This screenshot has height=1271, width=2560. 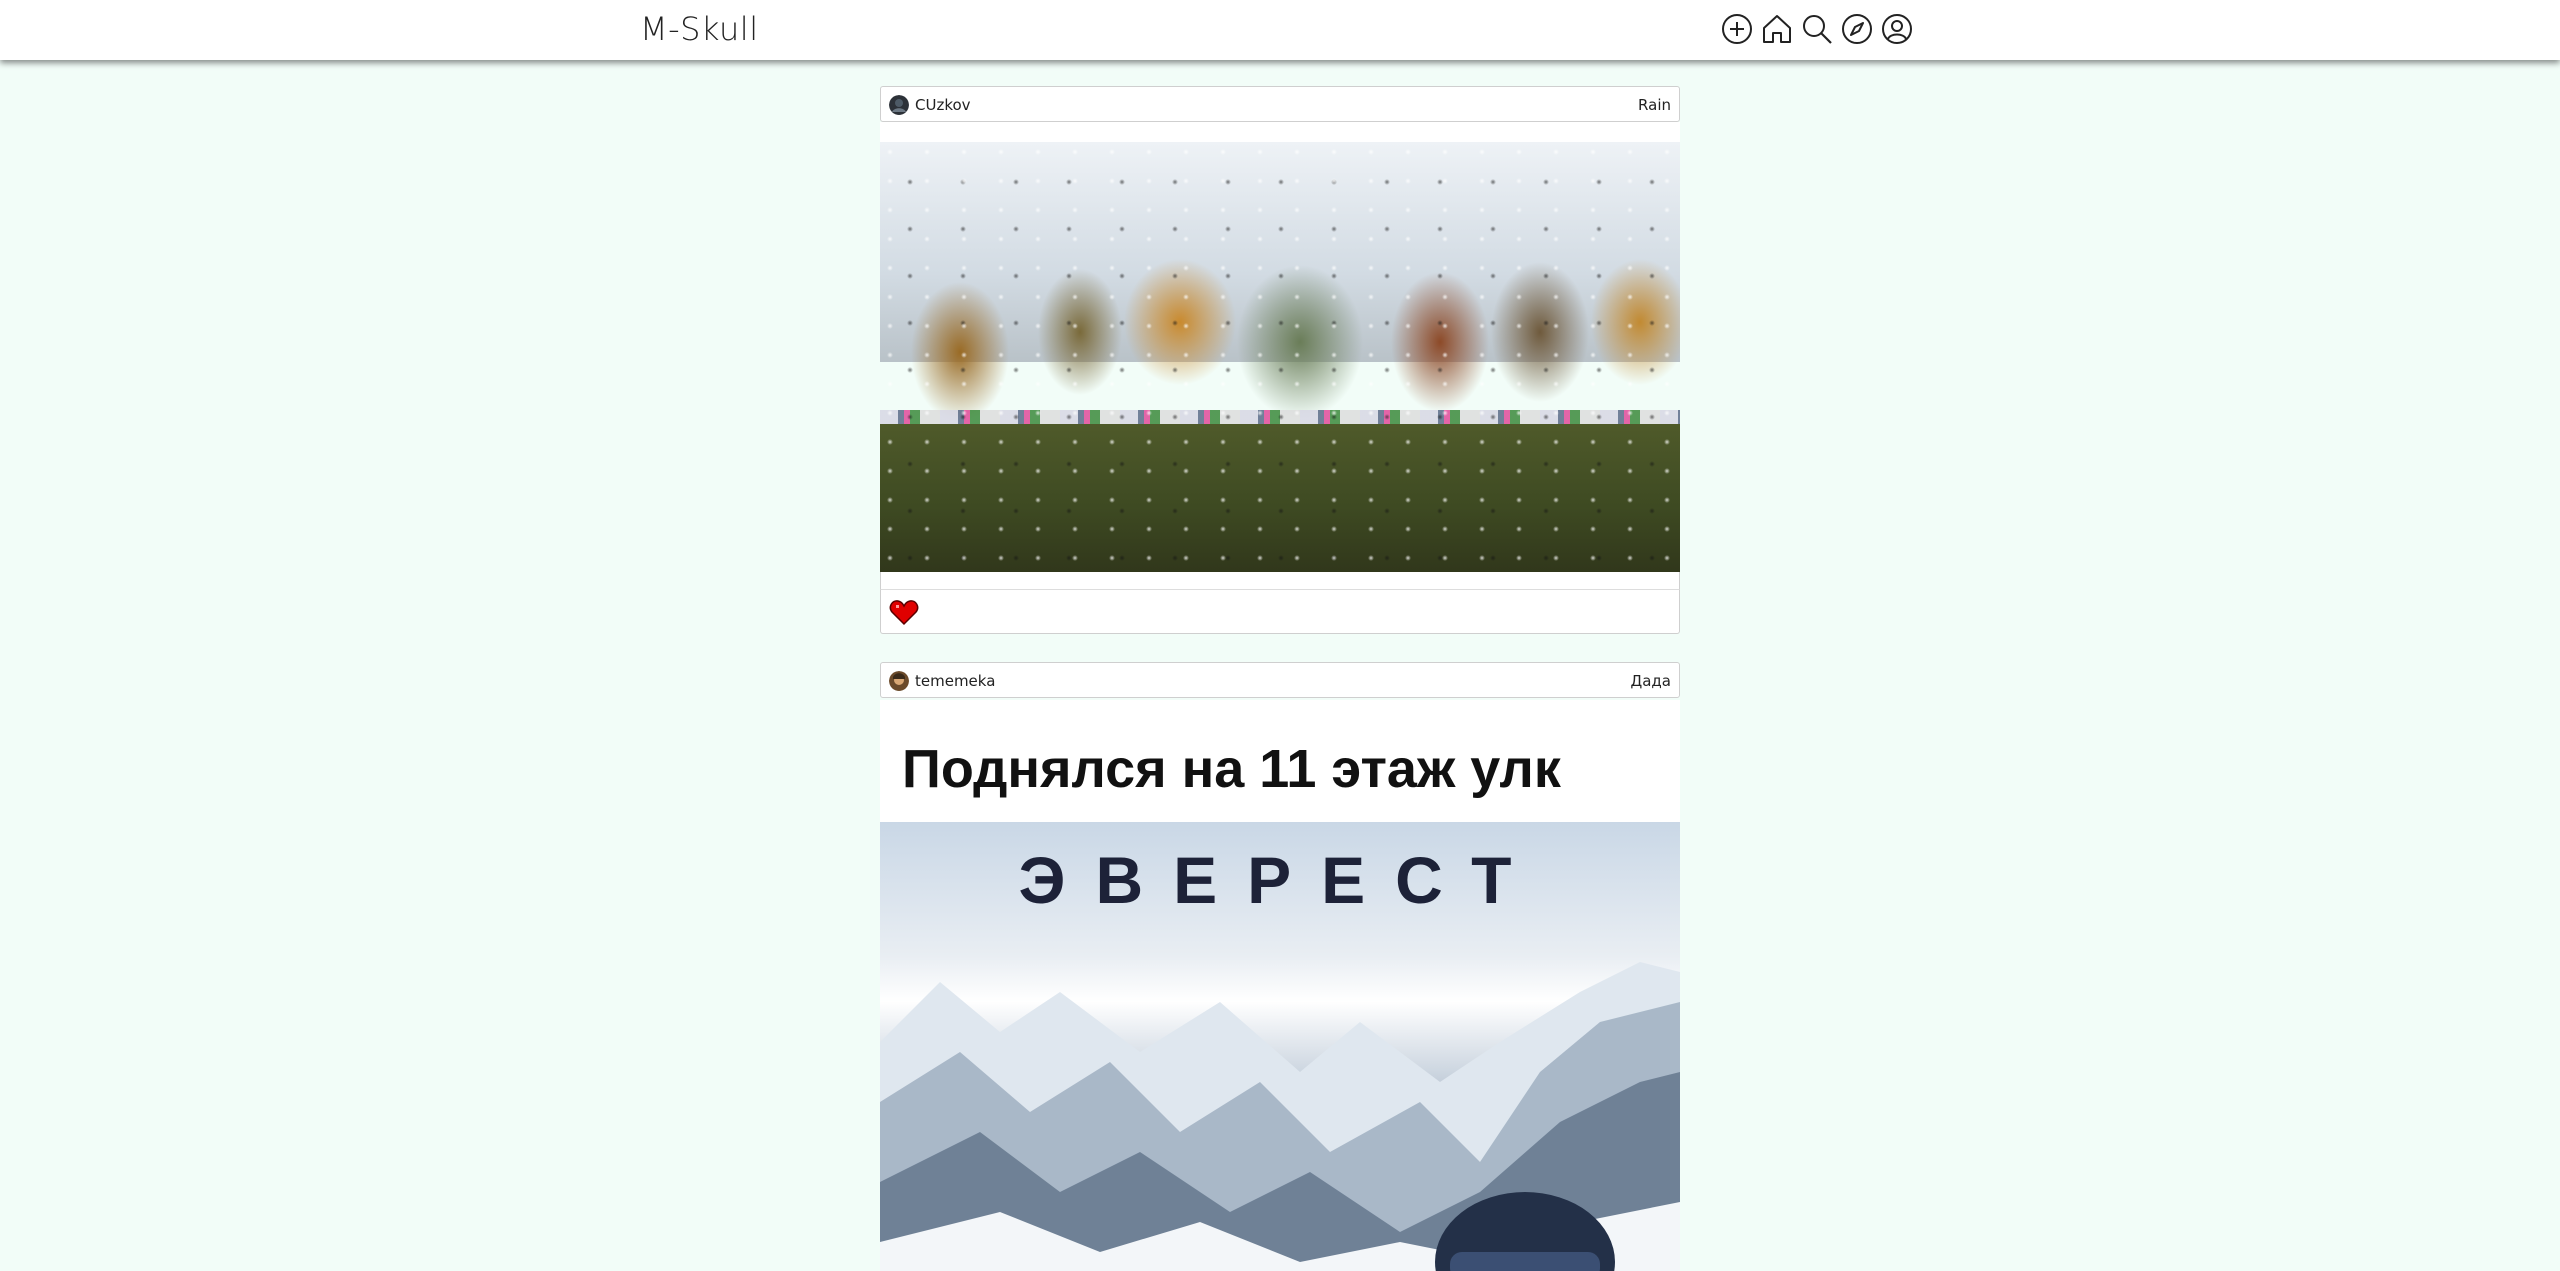 I want to click on add-icon, so click(x=1737, y=29).